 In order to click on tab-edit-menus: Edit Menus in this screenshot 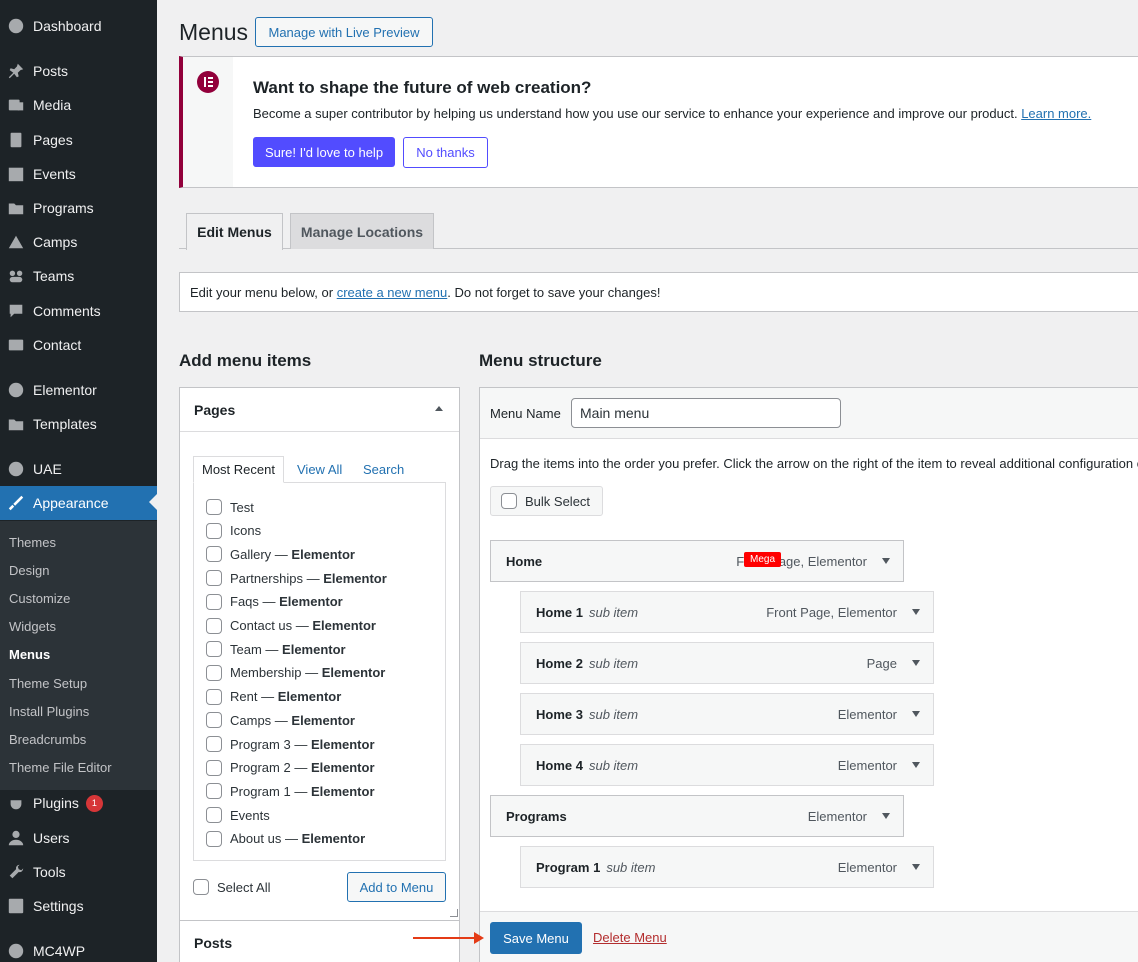, I will do `click(234, 231)`.